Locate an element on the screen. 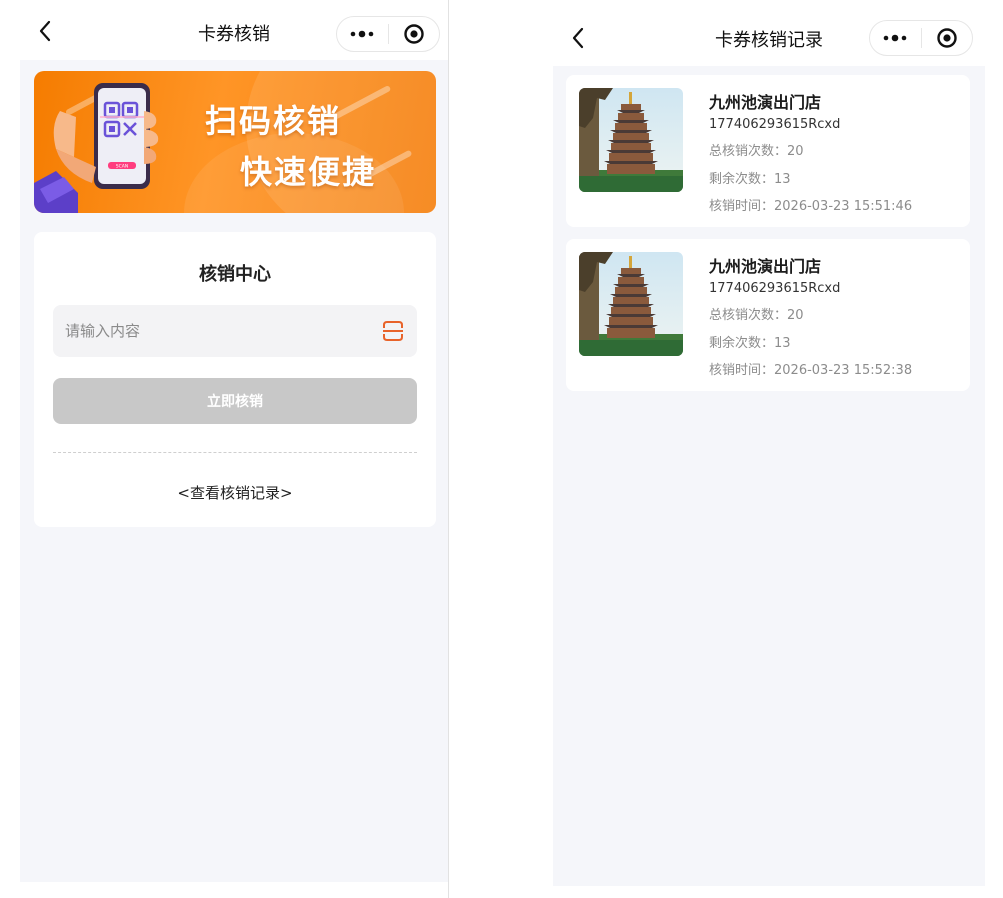 This screenshot has height=898, width=1003. verify-now-button: 立即核销 is located at coordinates (235, 401).